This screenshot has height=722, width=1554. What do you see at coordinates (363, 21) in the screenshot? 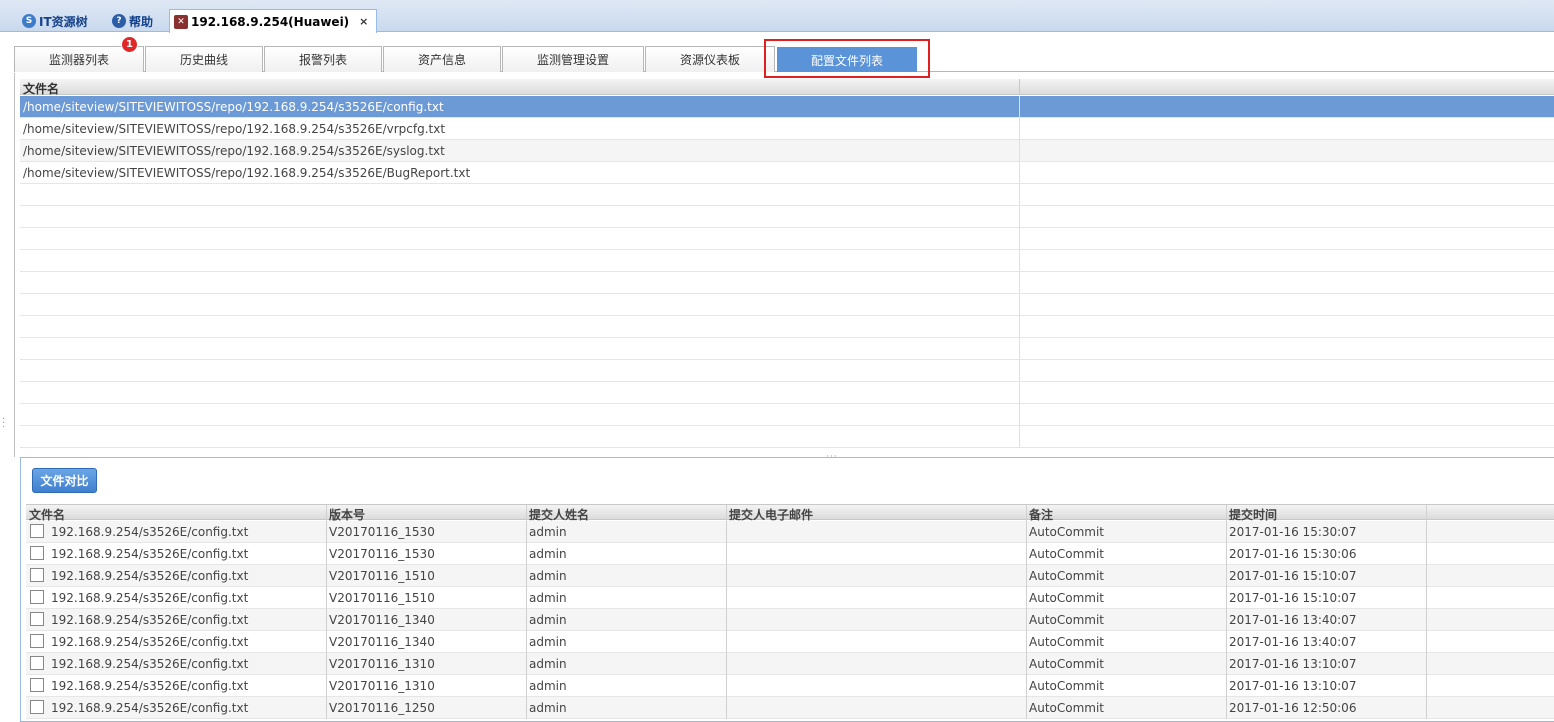
I see `close-icon: ×` at bounding box center [363, 21].